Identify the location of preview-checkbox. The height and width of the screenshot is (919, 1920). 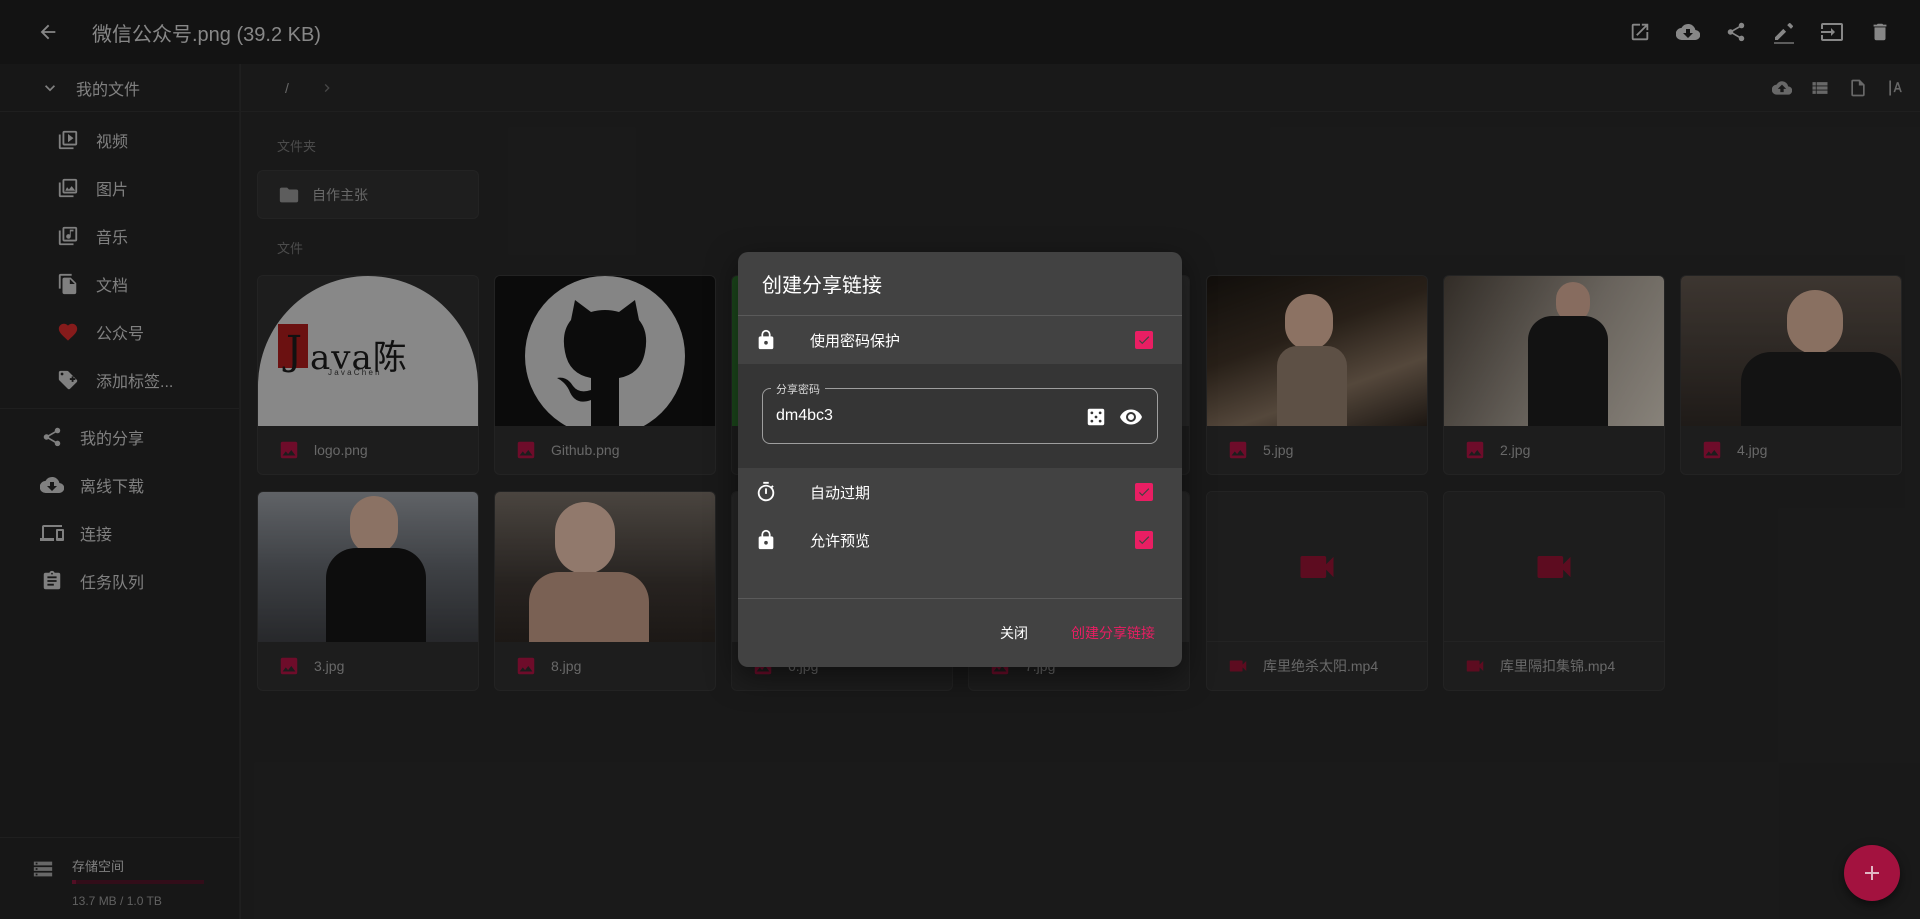
(1144, 540).